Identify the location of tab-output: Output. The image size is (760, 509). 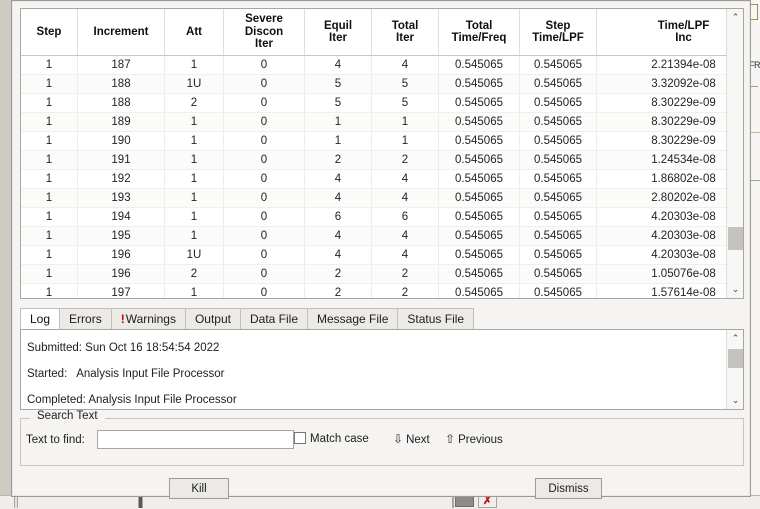
(212, 318).